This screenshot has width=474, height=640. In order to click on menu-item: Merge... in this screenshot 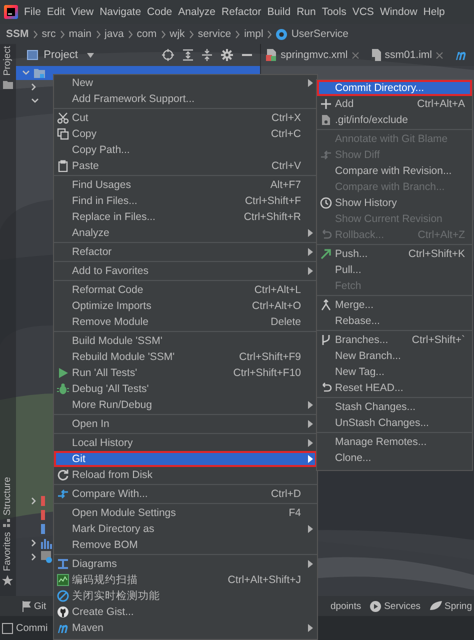, I will do `click(394, 305)`.